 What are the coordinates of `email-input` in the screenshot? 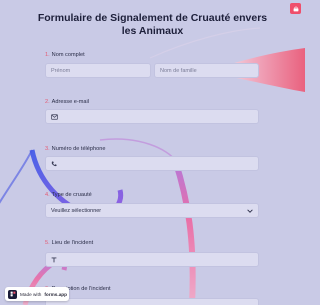 It's located at (152, 116).